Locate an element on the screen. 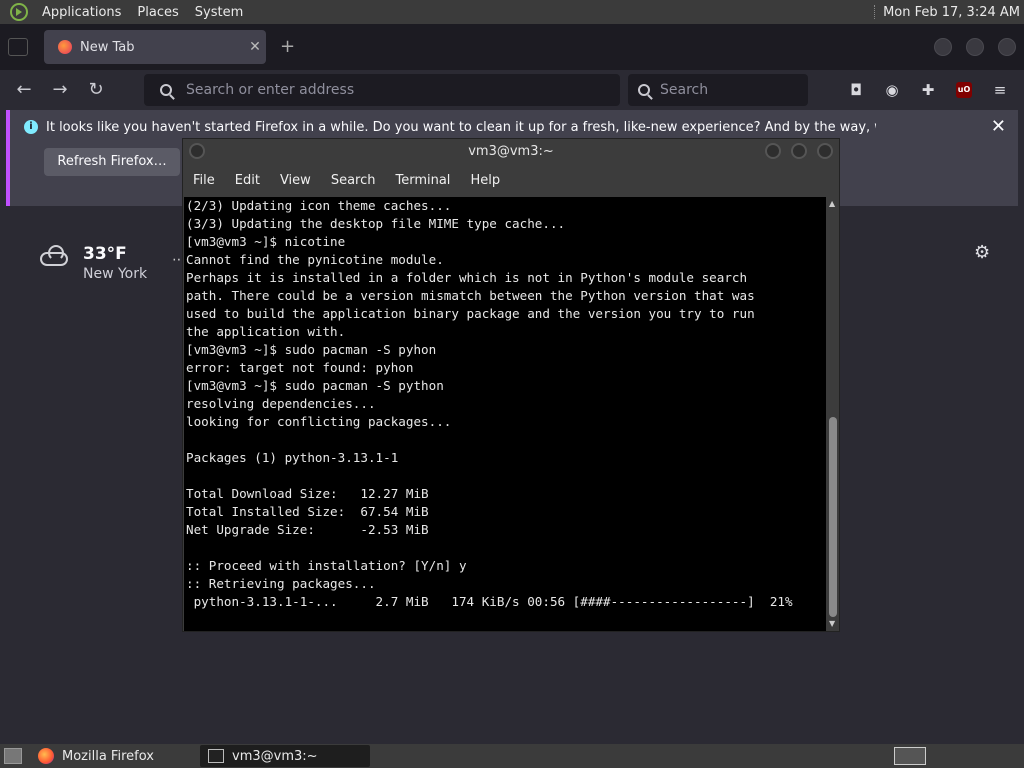  firefox-icon is located at coordinates (46, 756).